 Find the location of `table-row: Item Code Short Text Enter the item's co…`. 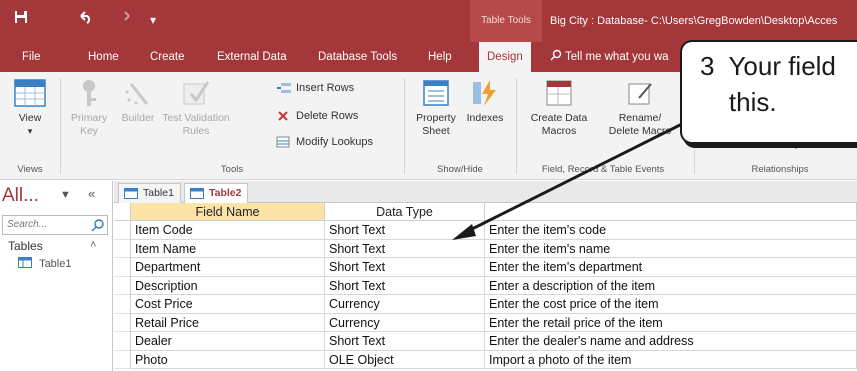

table-row: Item Code Short Text Enter the item's co… is located at coordinates (485, 230).